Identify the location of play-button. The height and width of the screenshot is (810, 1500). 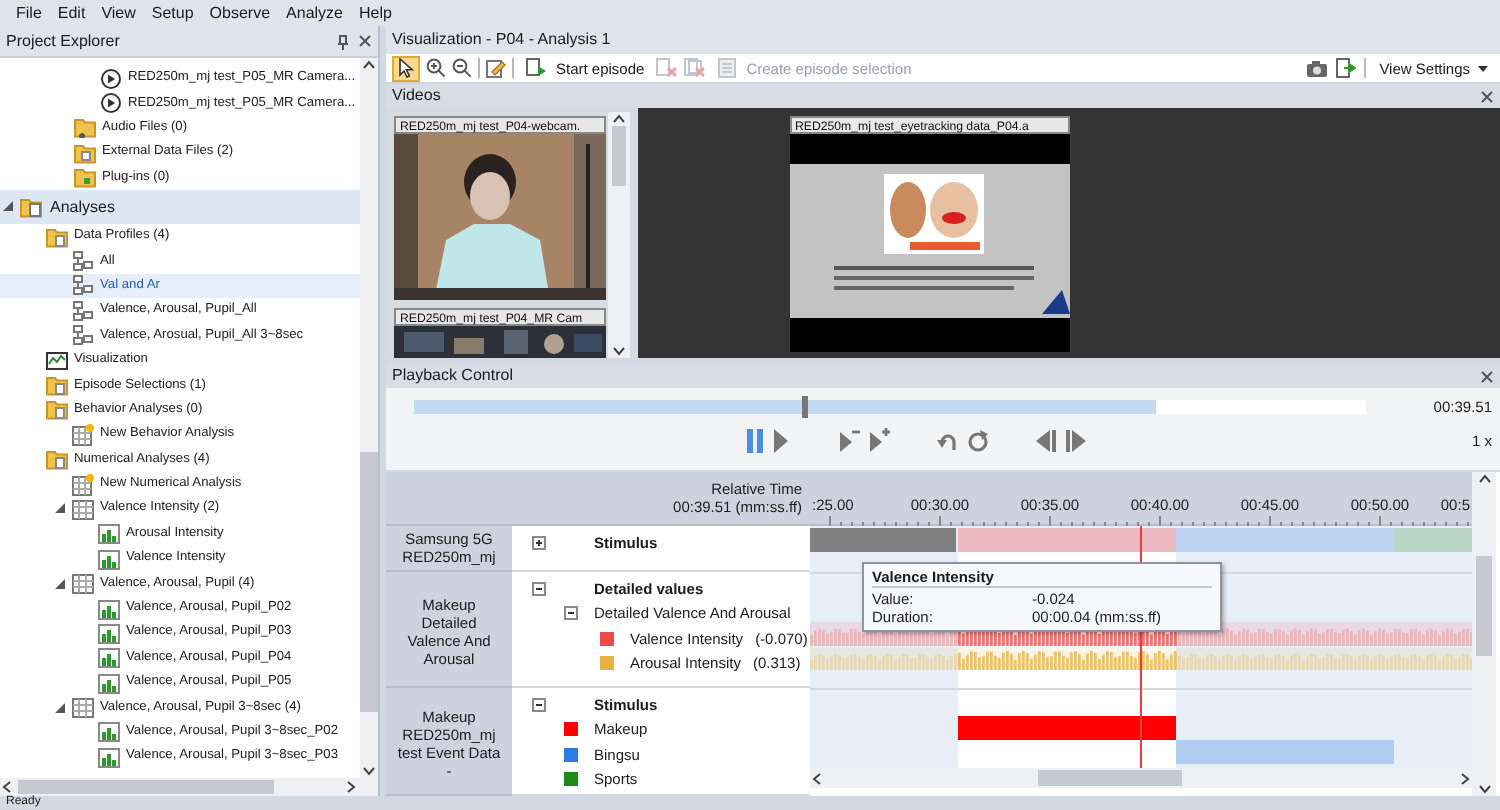
(781, 441).